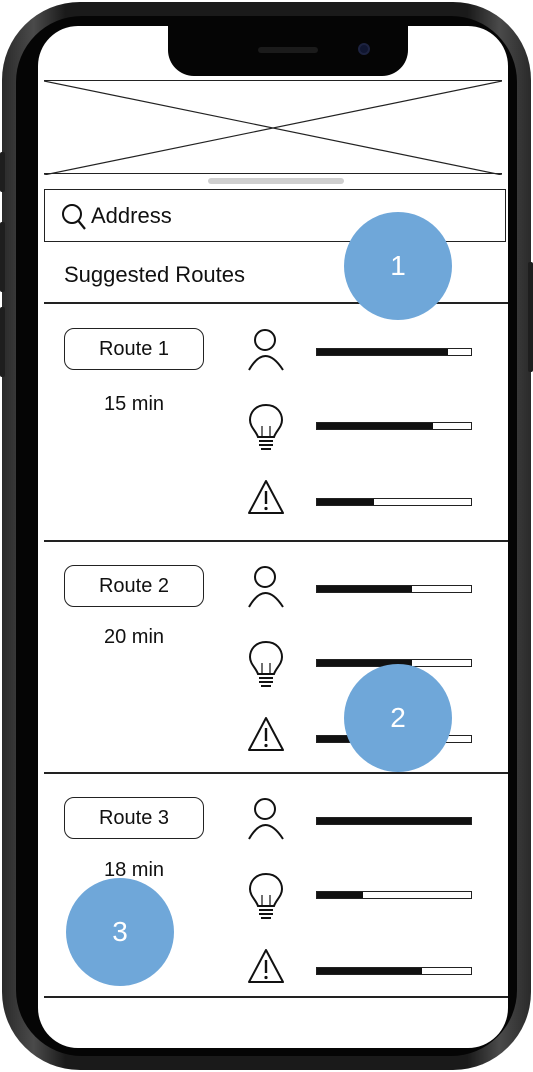  I want to click on route-3-light-level-bar, so click(394, 895).